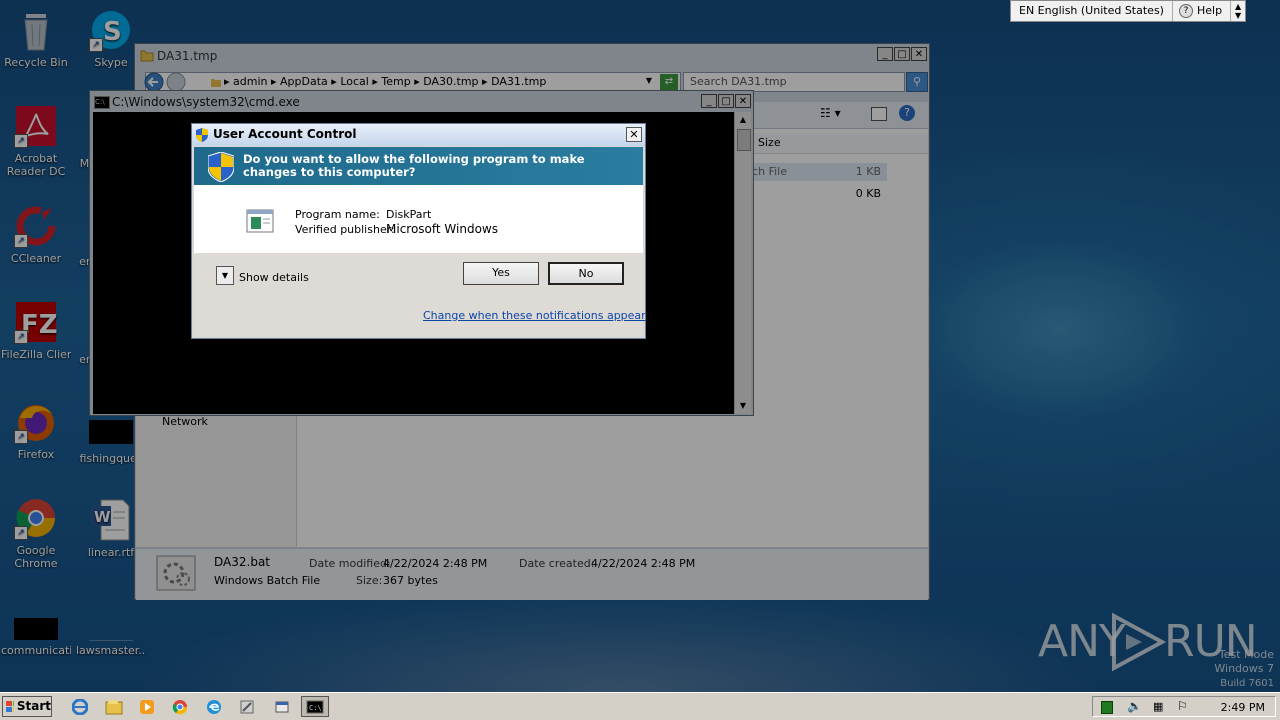 The image size is (1280, 720). What do you see at coordinates (147, 706) in the screenshot?
I see `media-player-icon` at bounding box center [147, 706].